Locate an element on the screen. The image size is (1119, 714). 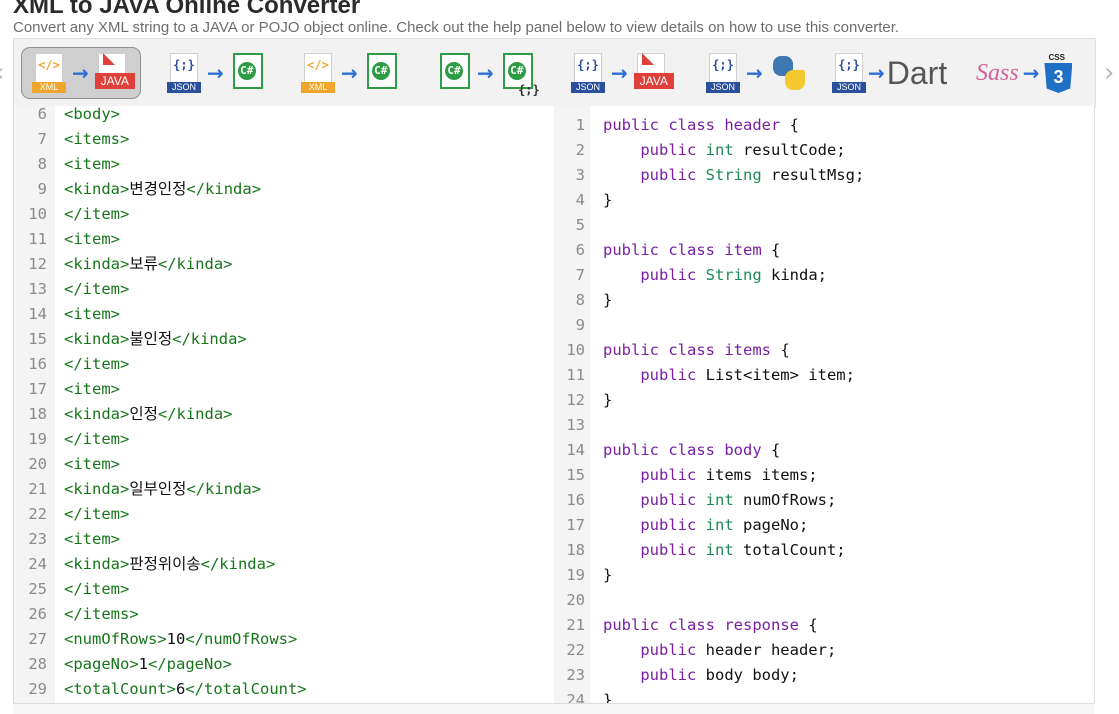
line-number: 11 is located at coordinates (37, 239).